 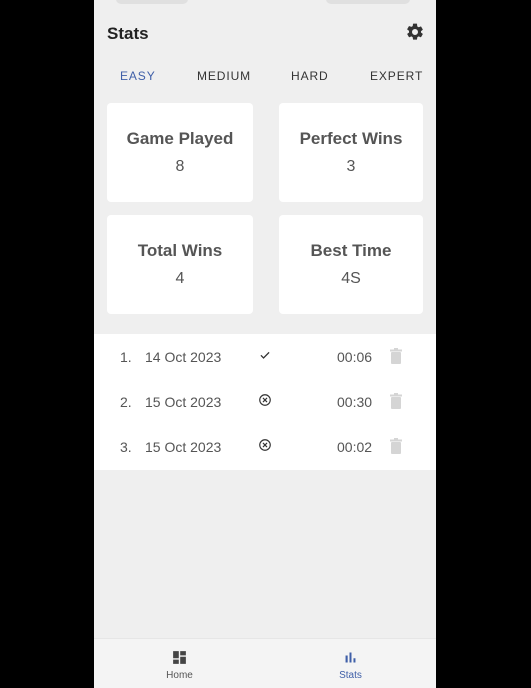 What do you see at coordinates (179, 675) in the screenshot?
I see `nav-home-label: Home` at bounding box center [179, 675].